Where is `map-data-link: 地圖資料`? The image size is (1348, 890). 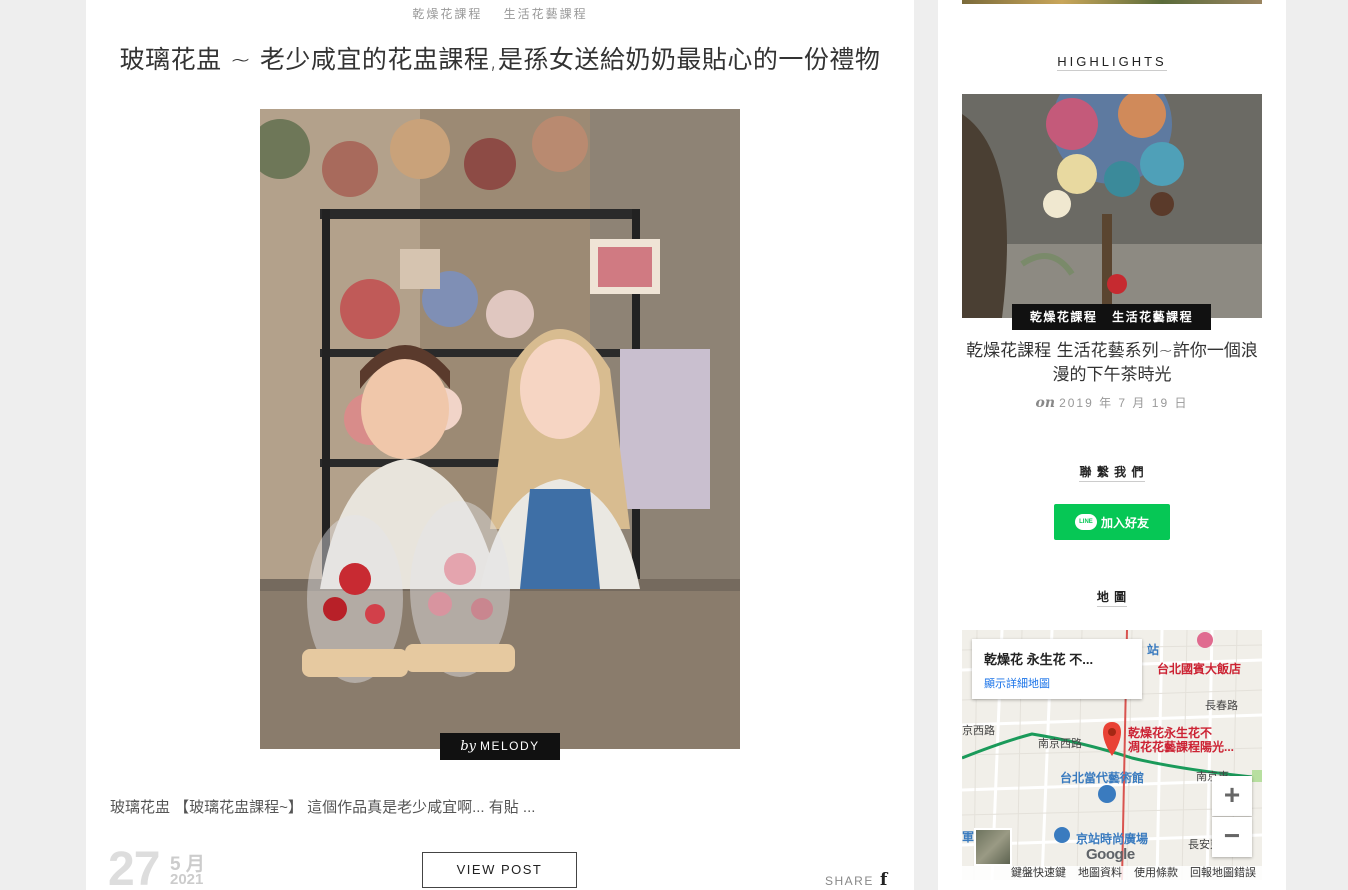
map-data-link: 地圖資料 is located at coordinates (1100, 873).